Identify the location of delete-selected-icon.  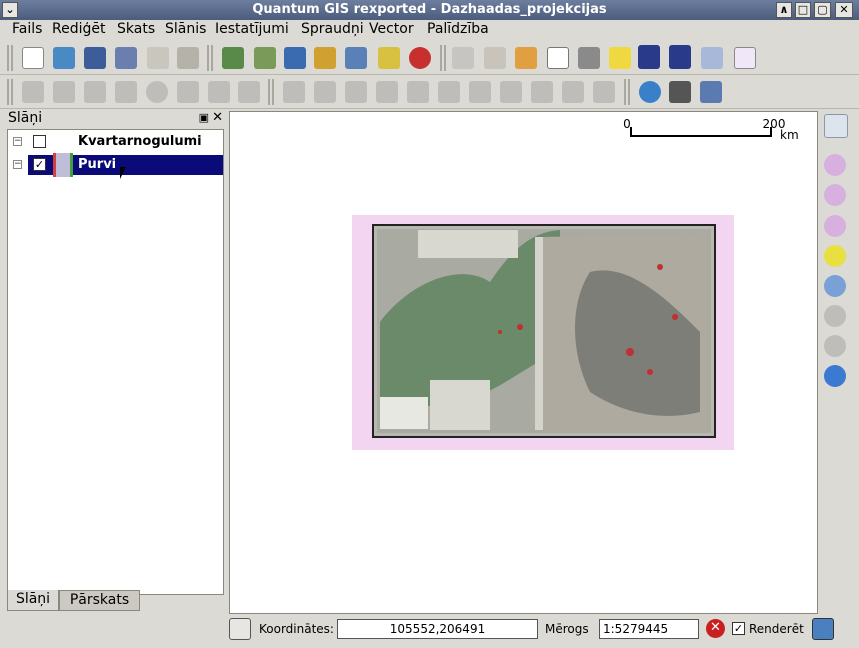
(157, 92).